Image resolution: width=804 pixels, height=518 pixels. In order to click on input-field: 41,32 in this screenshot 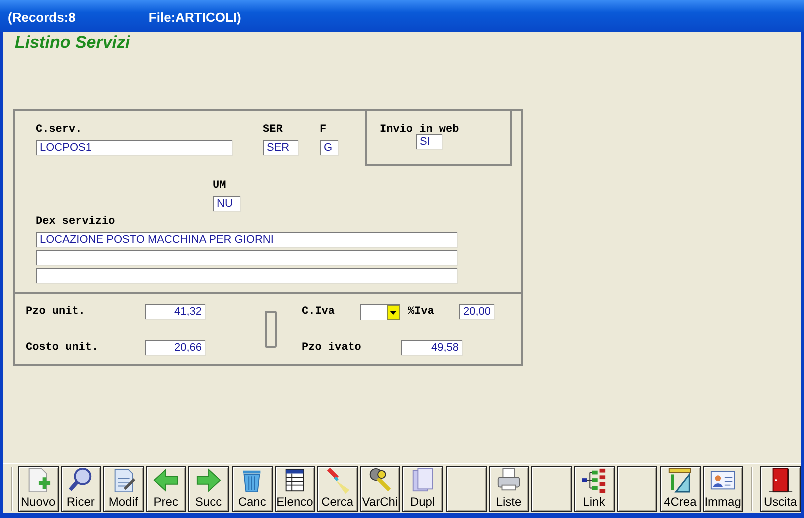, I will do `click(175, 312)`.